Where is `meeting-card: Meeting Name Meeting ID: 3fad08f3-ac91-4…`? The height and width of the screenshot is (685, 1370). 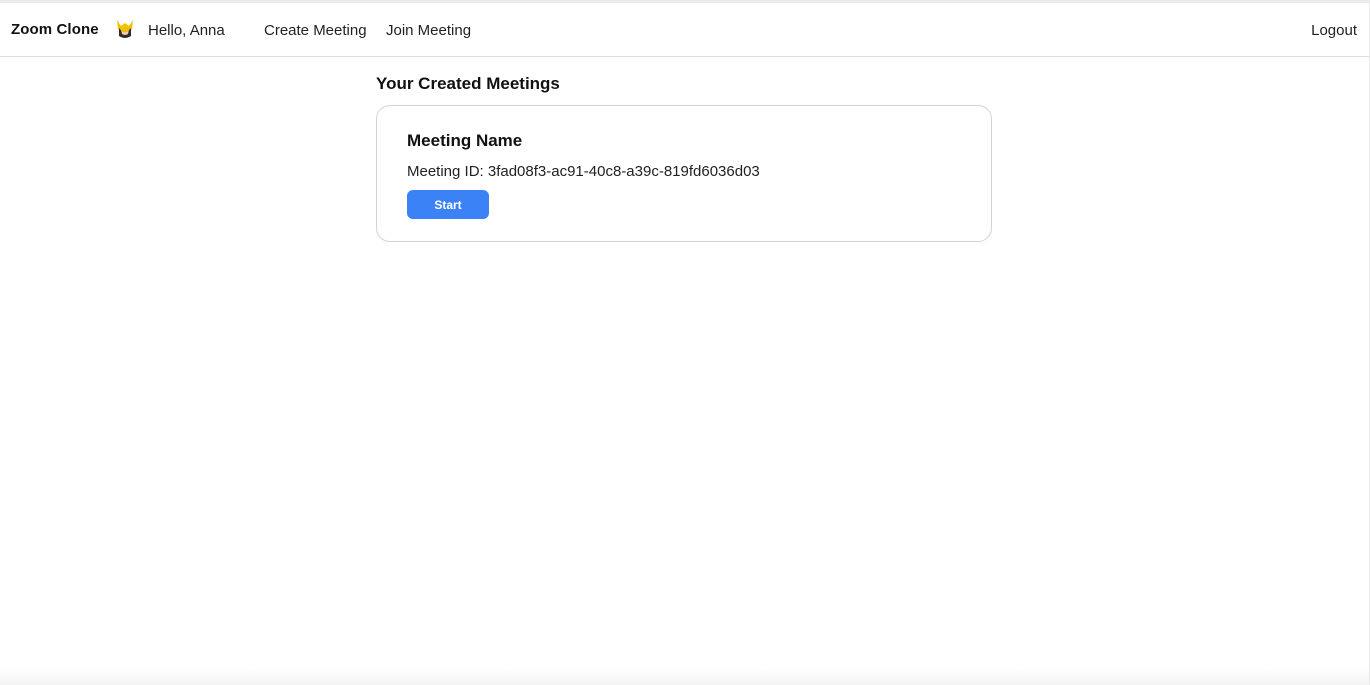
meeting-card: Meeting Name Meeting ID: 3fad08f3-ac91-4… is located at coordinates (684, 173).